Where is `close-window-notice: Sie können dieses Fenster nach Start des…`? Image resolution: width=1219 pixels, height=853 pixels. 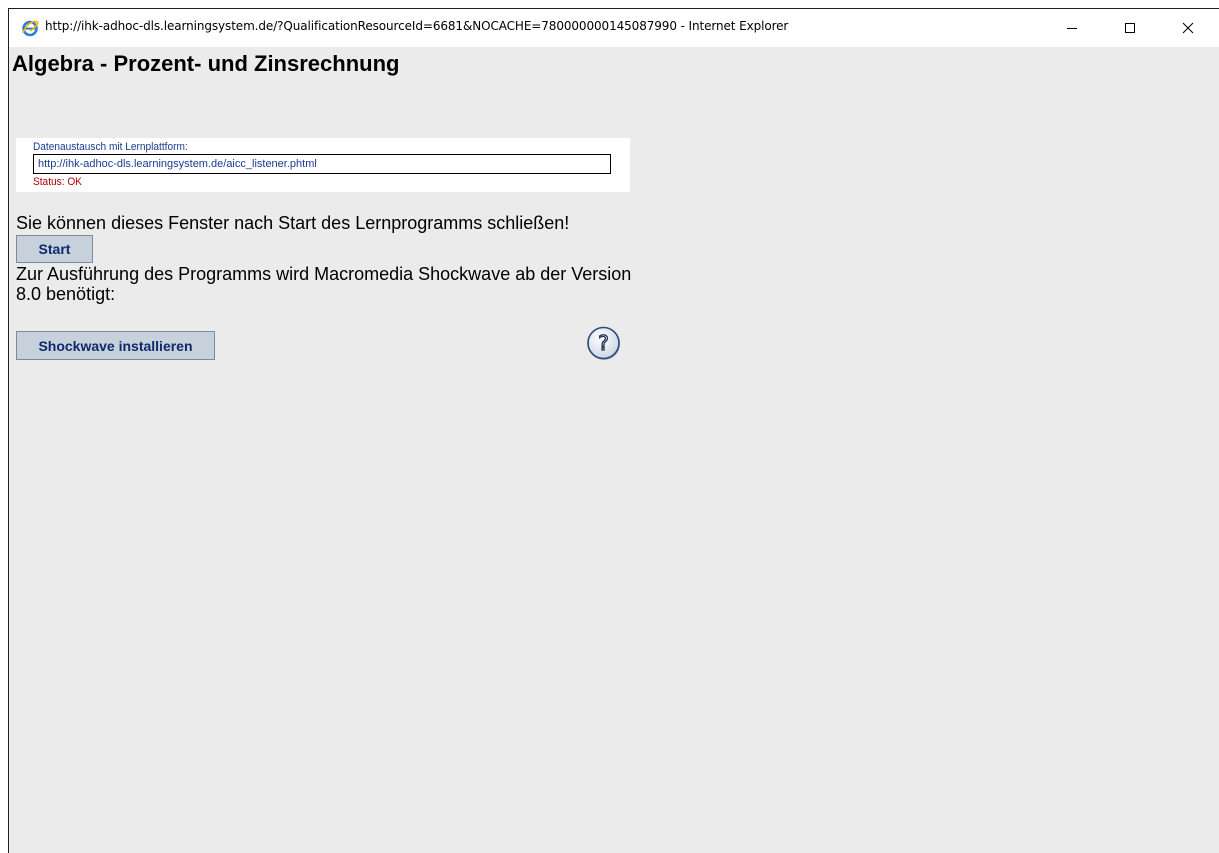
close-window-notice: Sie können dieses Fenster nach Start des… is located at coordinates (293, 223).